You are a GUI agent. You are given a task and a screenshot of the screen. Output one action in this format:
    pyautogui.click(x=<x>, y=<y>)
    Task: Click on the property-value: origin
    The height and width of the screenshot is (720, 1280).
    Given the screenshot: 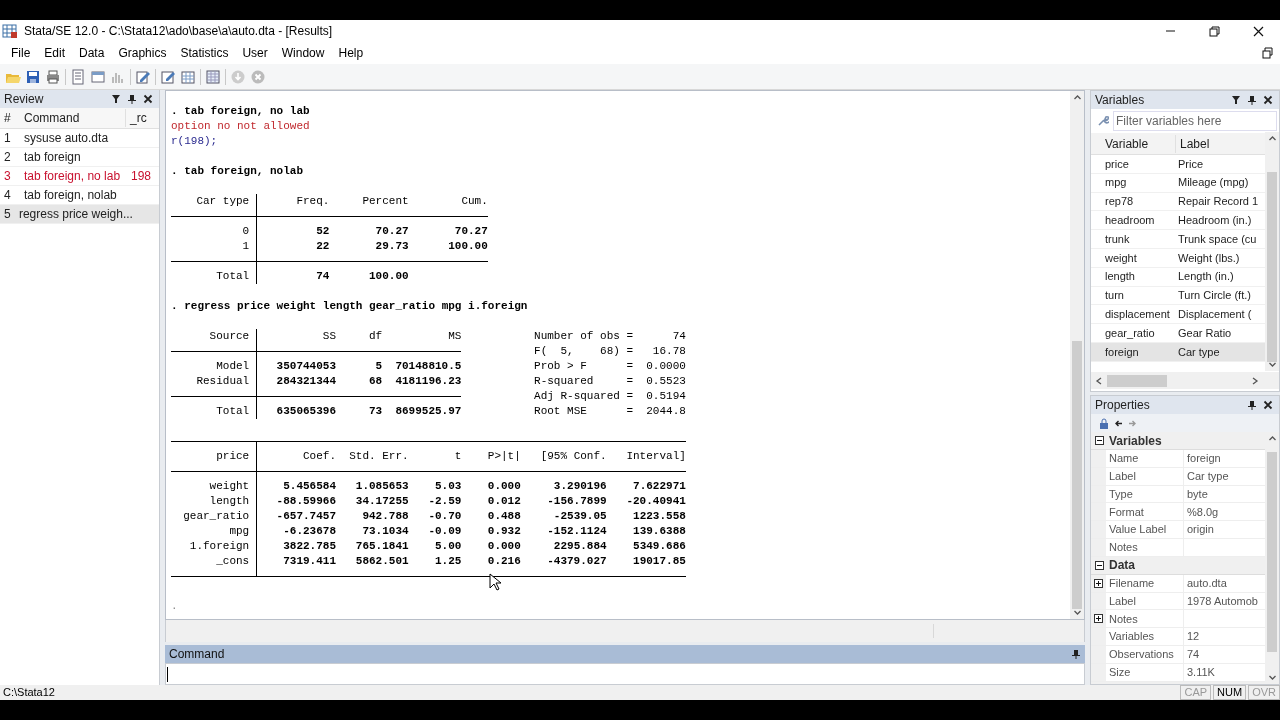 What is the action you would take?
    pyautogui.click(x=1224, y=529)
    